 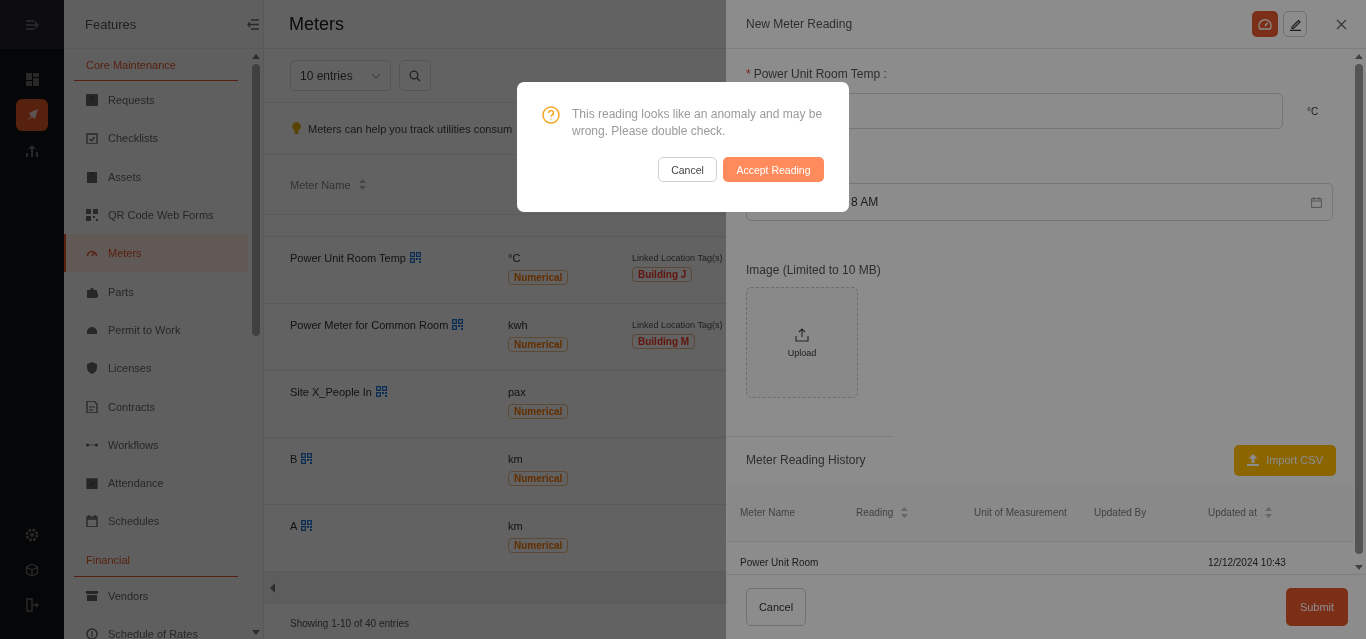 I want to click on column-header: Updated By, so click(x=1151, y=512).